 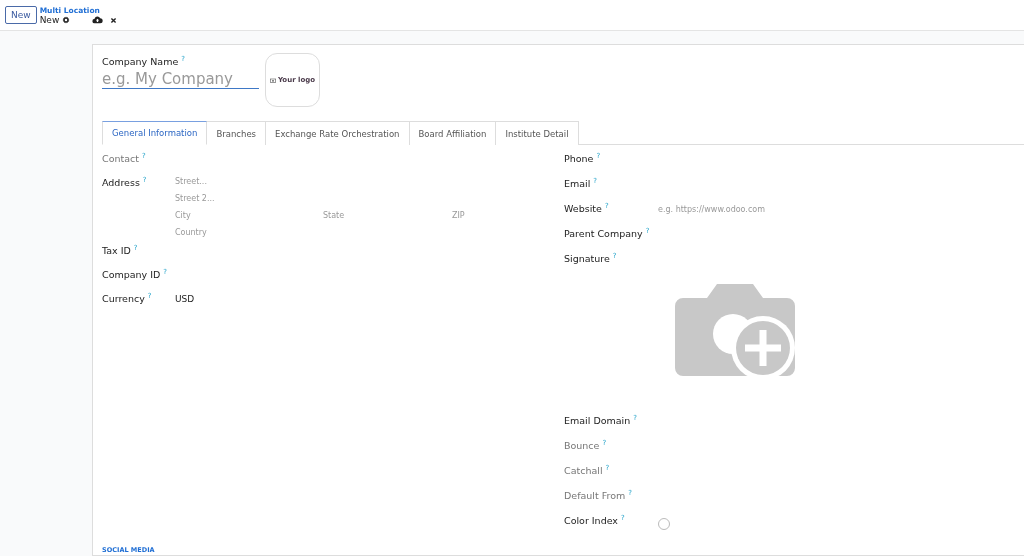 I want to click on field-label: Signature, so click(x=587, y=258).